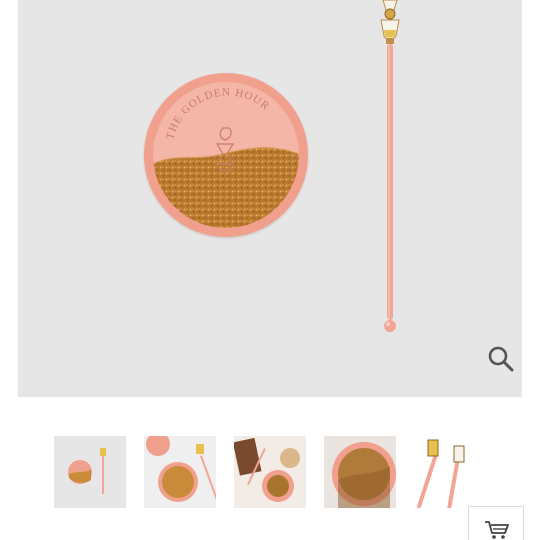 The height and width of the screenshot is (540, 540). I want to click on stirrer-image, so click(390, 166).